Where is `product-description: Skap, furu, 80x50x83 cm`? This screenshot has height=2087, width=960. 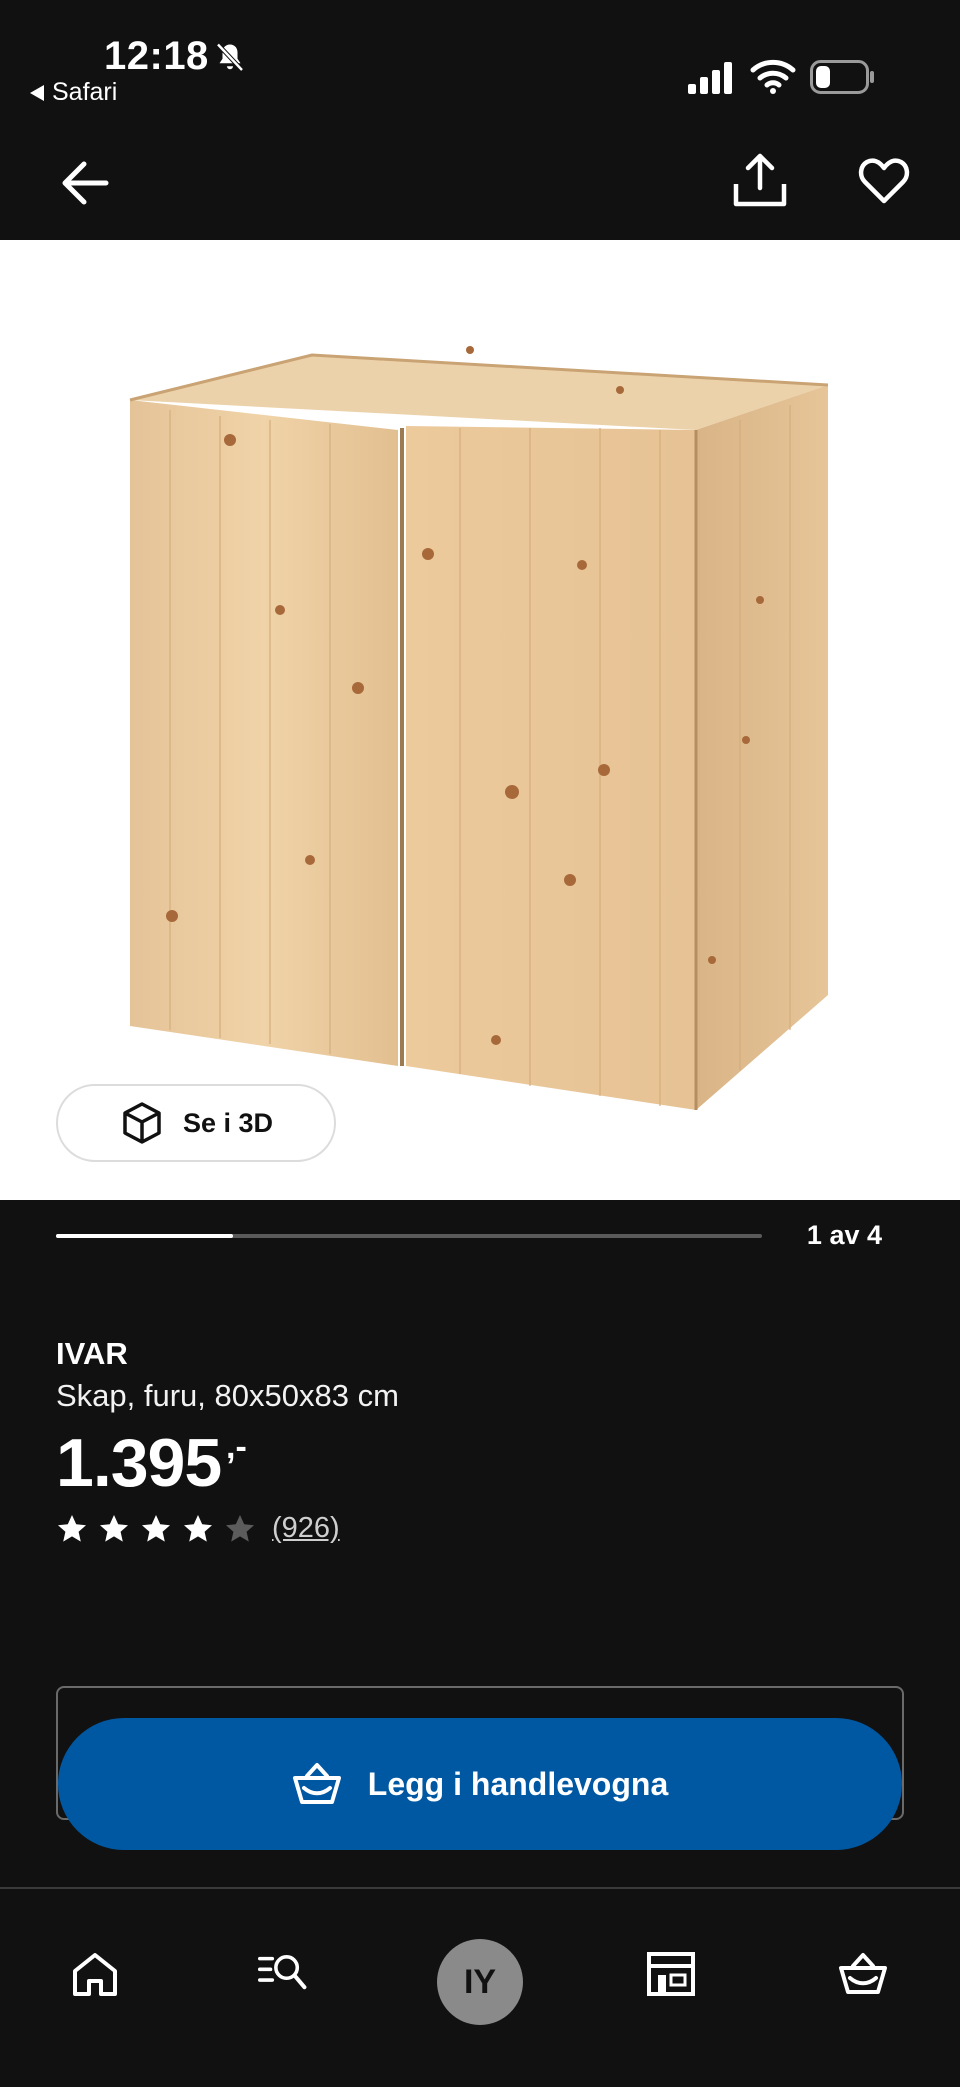 product-description: Skap, furu, 80x50x83 cm is located at coordinates (227, 1395).